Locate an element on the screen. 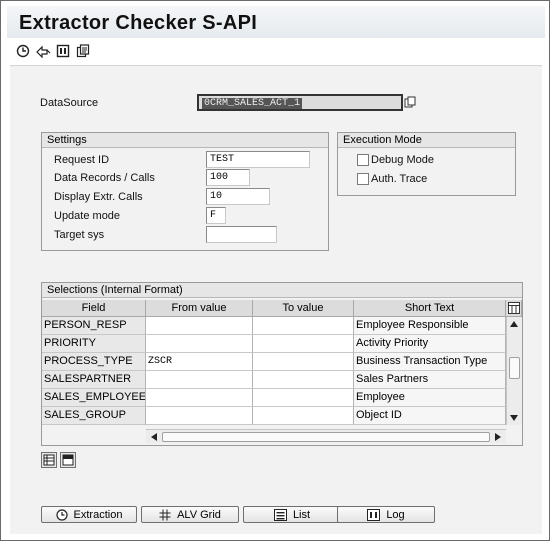  execute-clock-icon is located at coordinates (23, 51).